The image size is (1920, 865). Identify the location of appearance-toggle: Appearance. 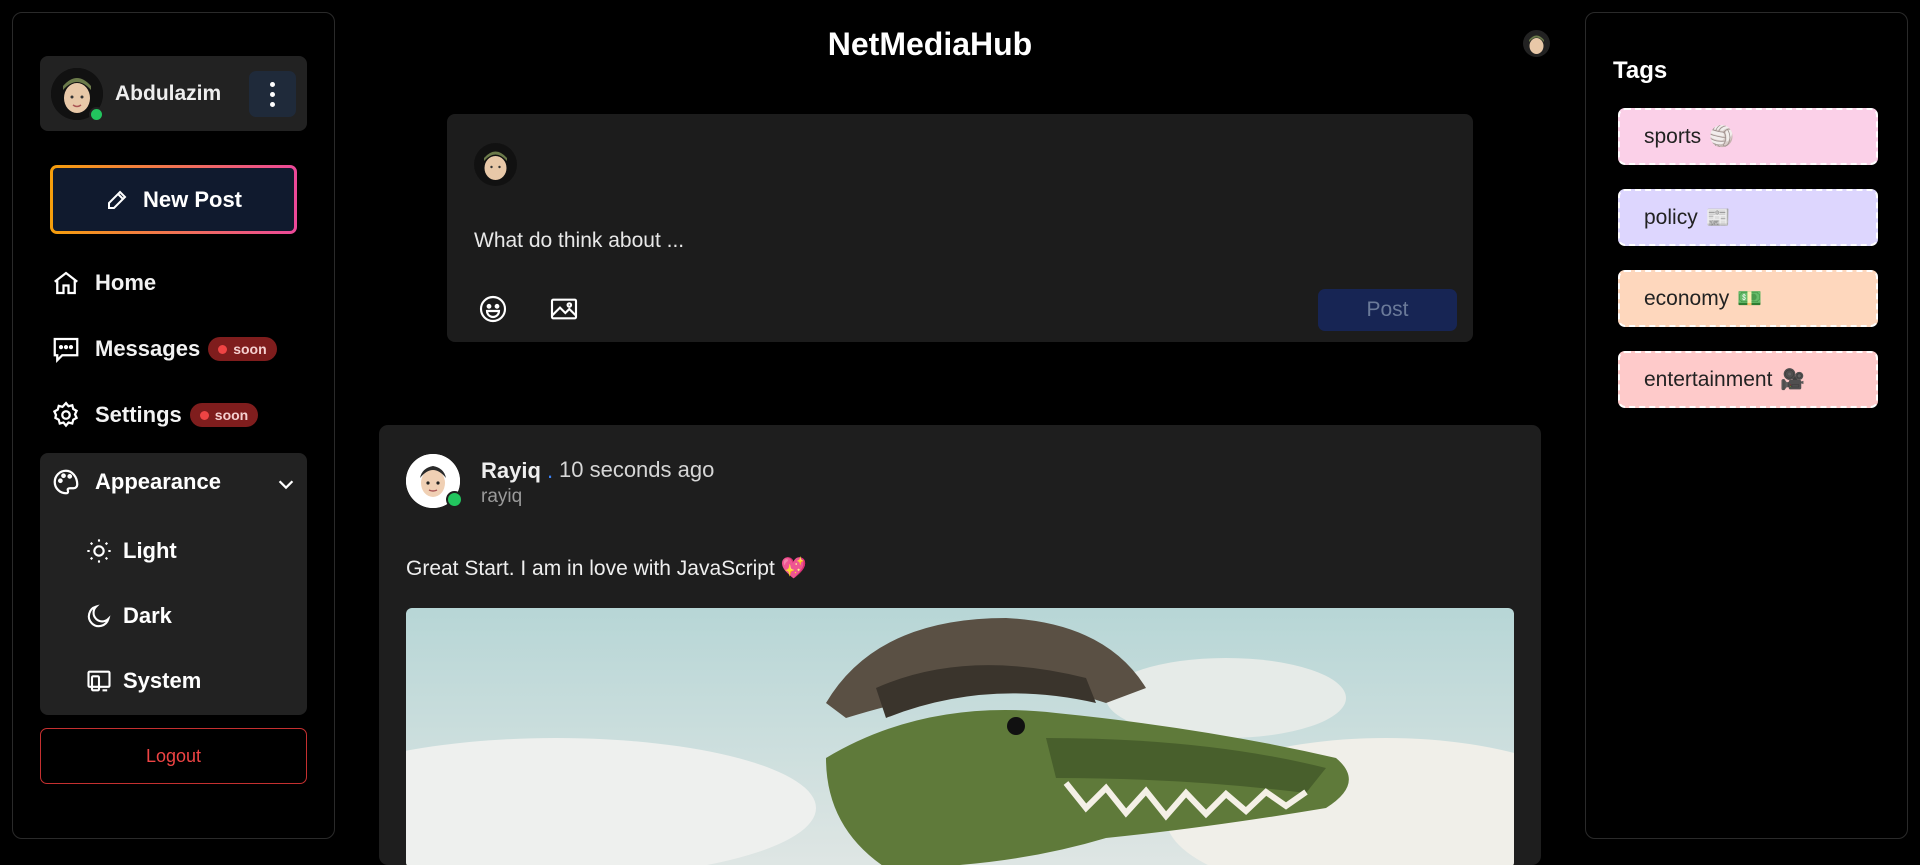
(136, 482).